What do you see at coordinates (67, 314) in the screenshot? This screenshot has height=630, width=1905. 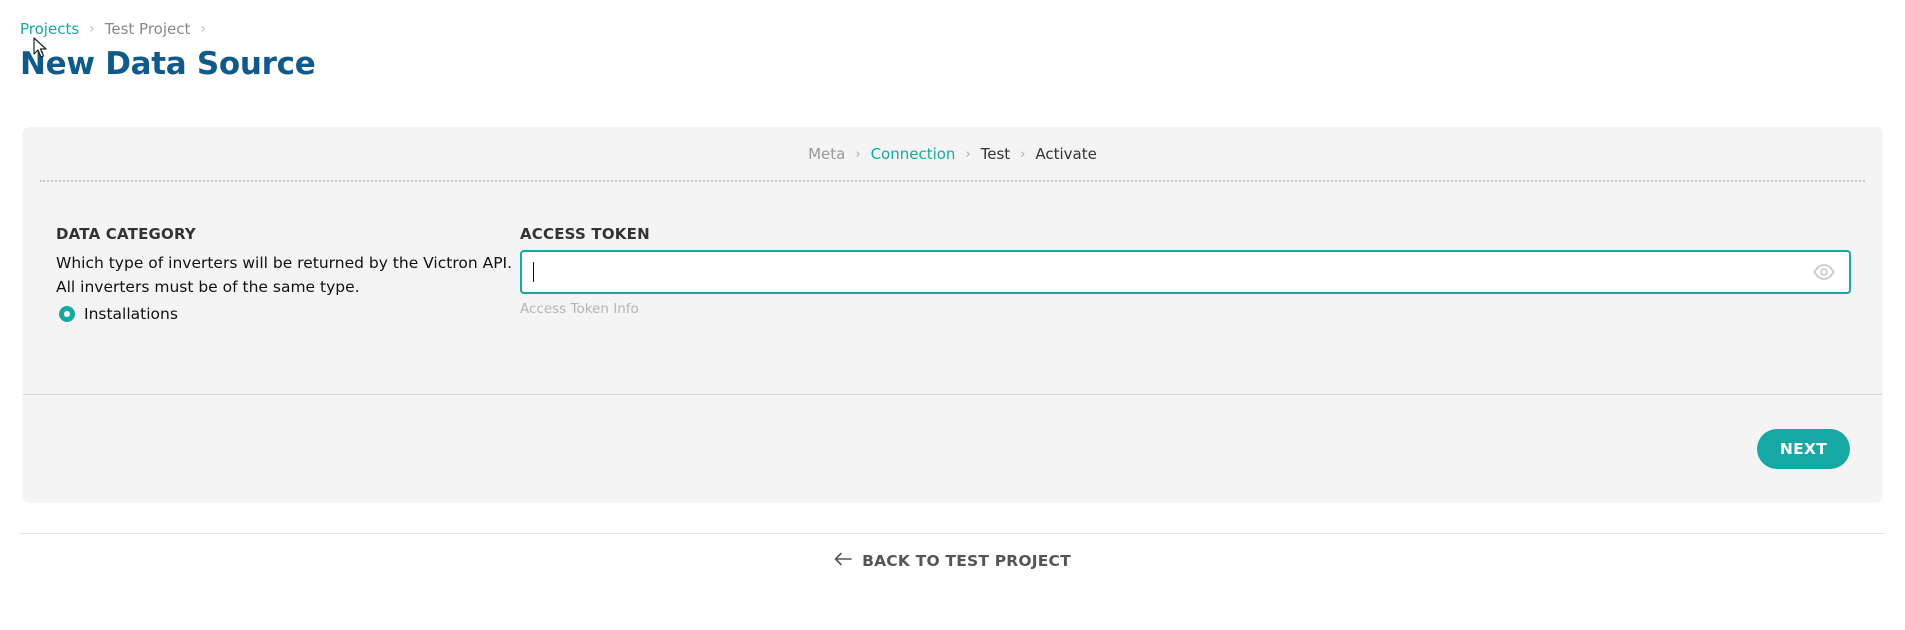 I see `radio-selected-icon` at bounding box center [67, 314].